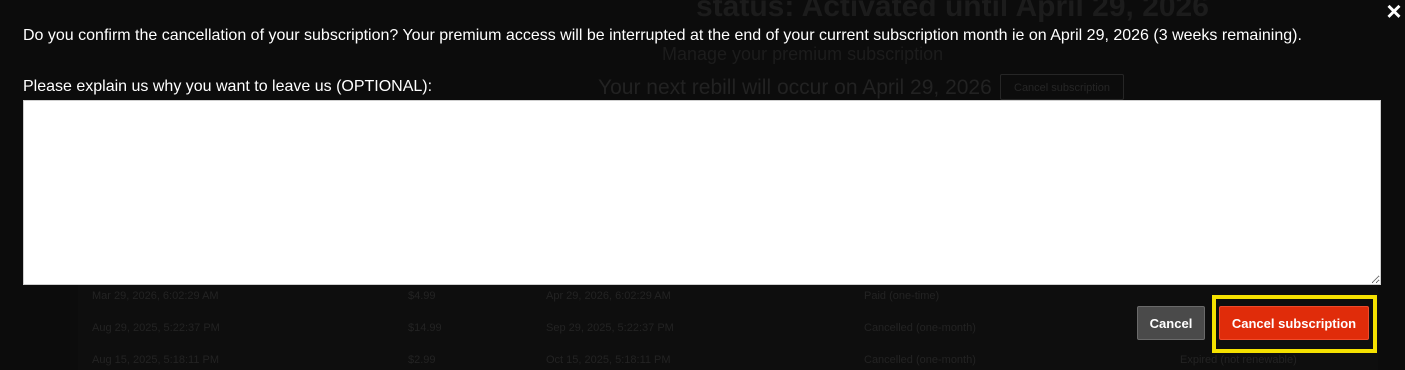 The image size is (1405, 370). What do you see at coordinates (1394, 12) in the screenshot?
I see `close-icon: ×` at bounding box center [1394, 12].